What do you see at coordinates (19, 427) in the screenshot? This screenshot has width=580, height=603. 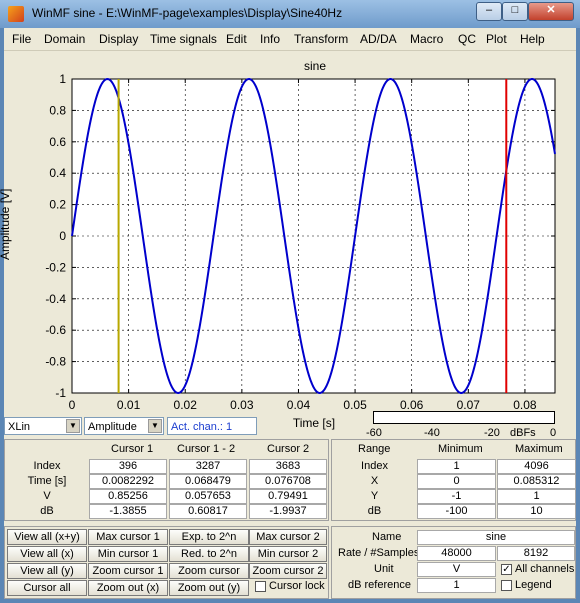 I see `xscale-value: XLin` at bounding box center [19, 427].